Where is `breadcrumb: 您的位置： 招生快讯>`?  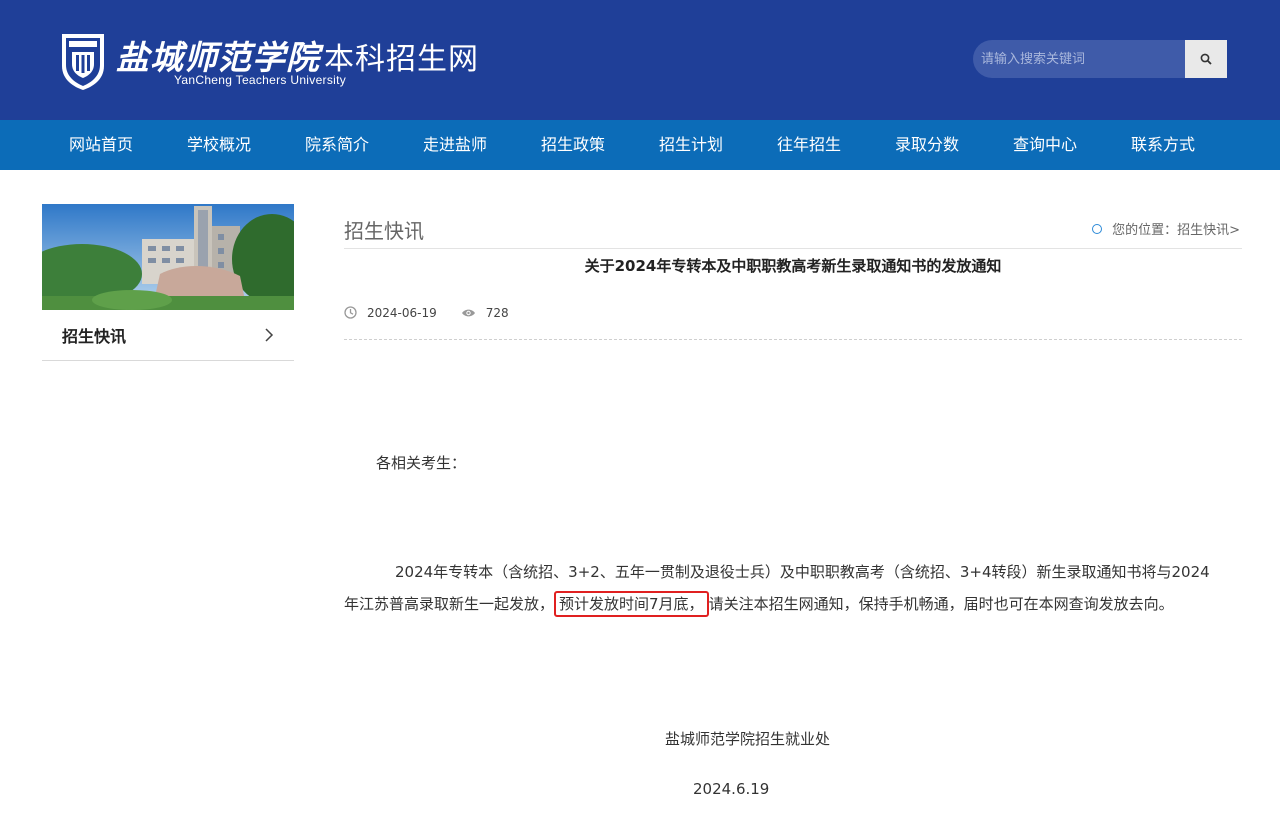
breadcrumb: 您的位置： 招生快讯> is located at coordinates (1166, 228).